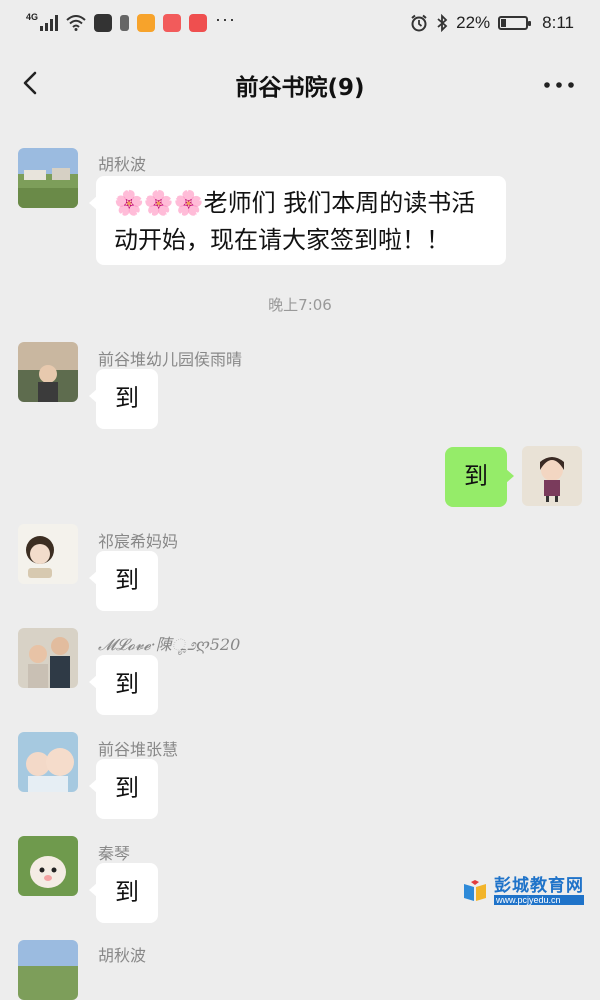 This screenshot has width=600, height=1000. What do you see at coordinates (539, 900) in the screenshot?
I see `watermark-url: www.pcjyedu.cn` at bounding box center [539, 900].